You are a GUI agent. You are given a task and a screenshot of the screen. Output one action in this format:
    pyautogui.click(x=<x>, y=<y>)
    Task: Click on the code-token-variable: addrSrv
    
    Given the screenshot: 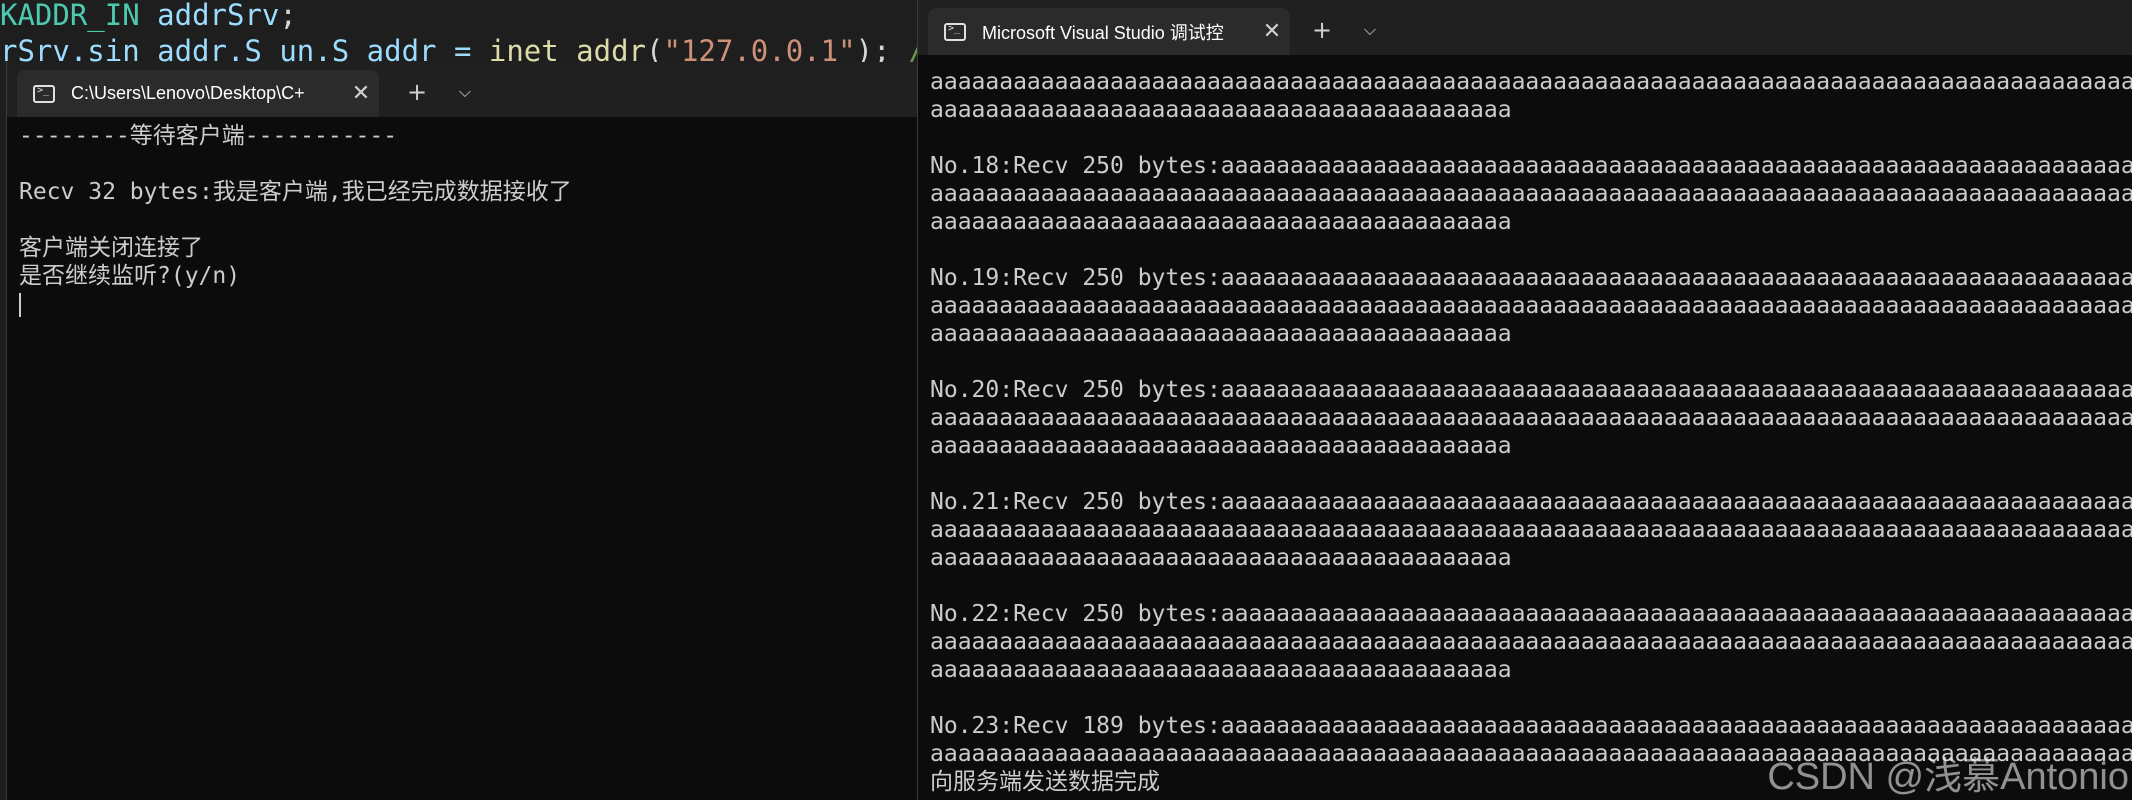 What is the action you would take?
    pyautogui.click(x=218, y=16)
    